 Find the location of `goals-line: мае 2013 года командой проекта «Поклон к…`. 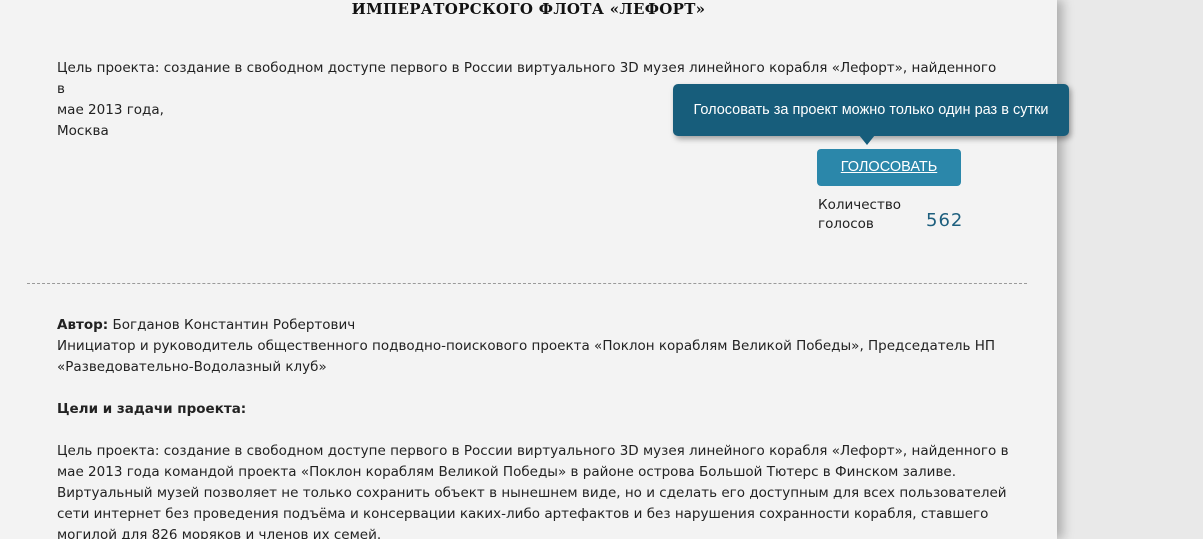

goals-line: мае 2013 года командой проекта «Поклон к… is located at coordinates (506, 472).